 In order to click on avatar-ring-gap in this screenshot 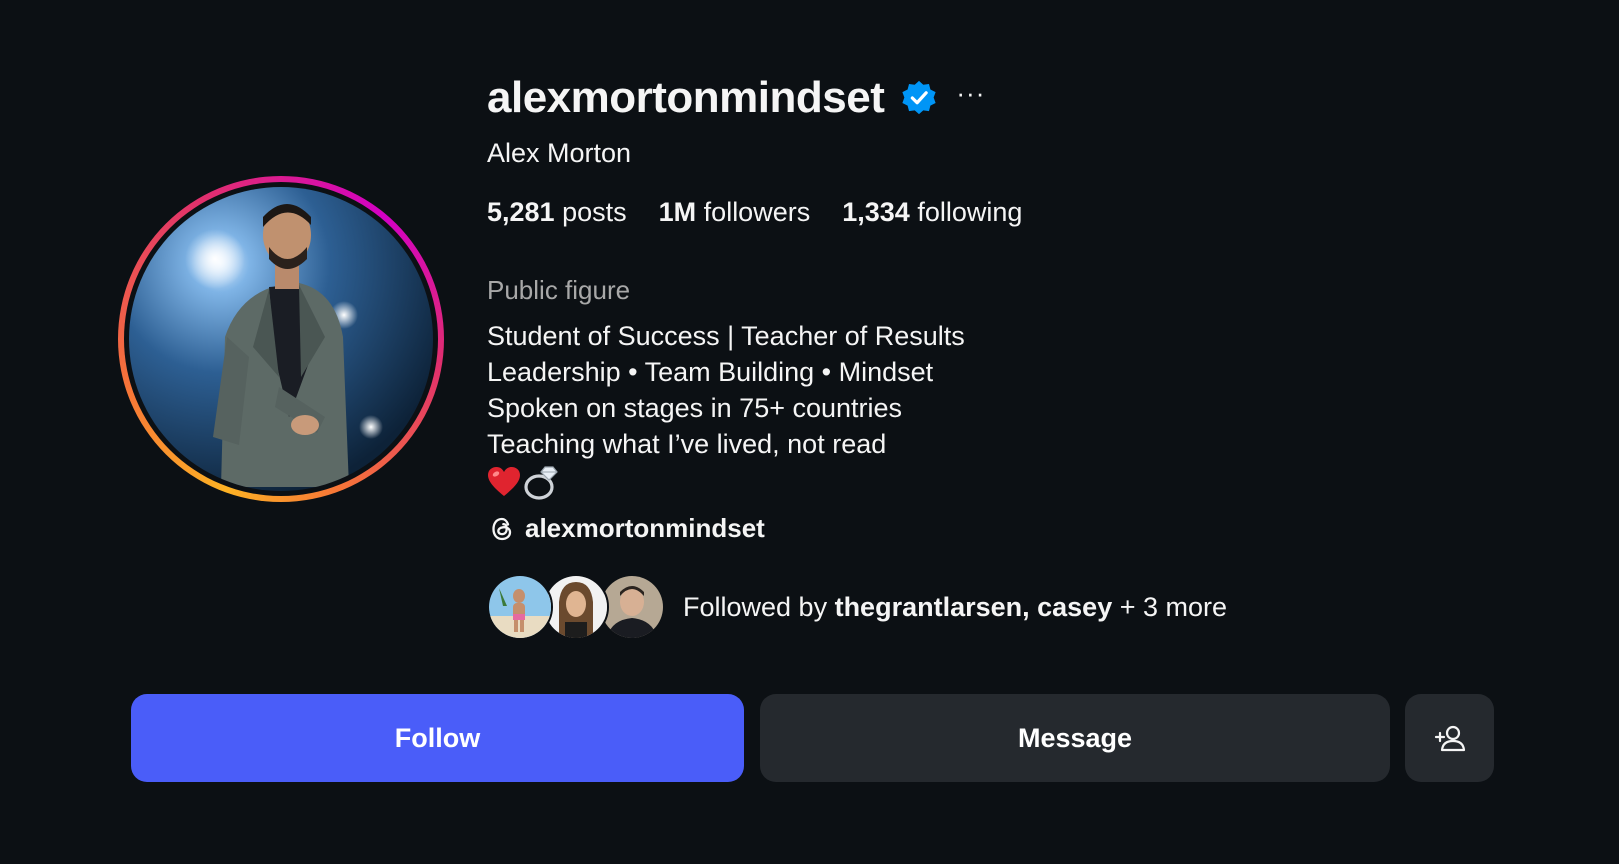, I will do `click(281, 339)`.